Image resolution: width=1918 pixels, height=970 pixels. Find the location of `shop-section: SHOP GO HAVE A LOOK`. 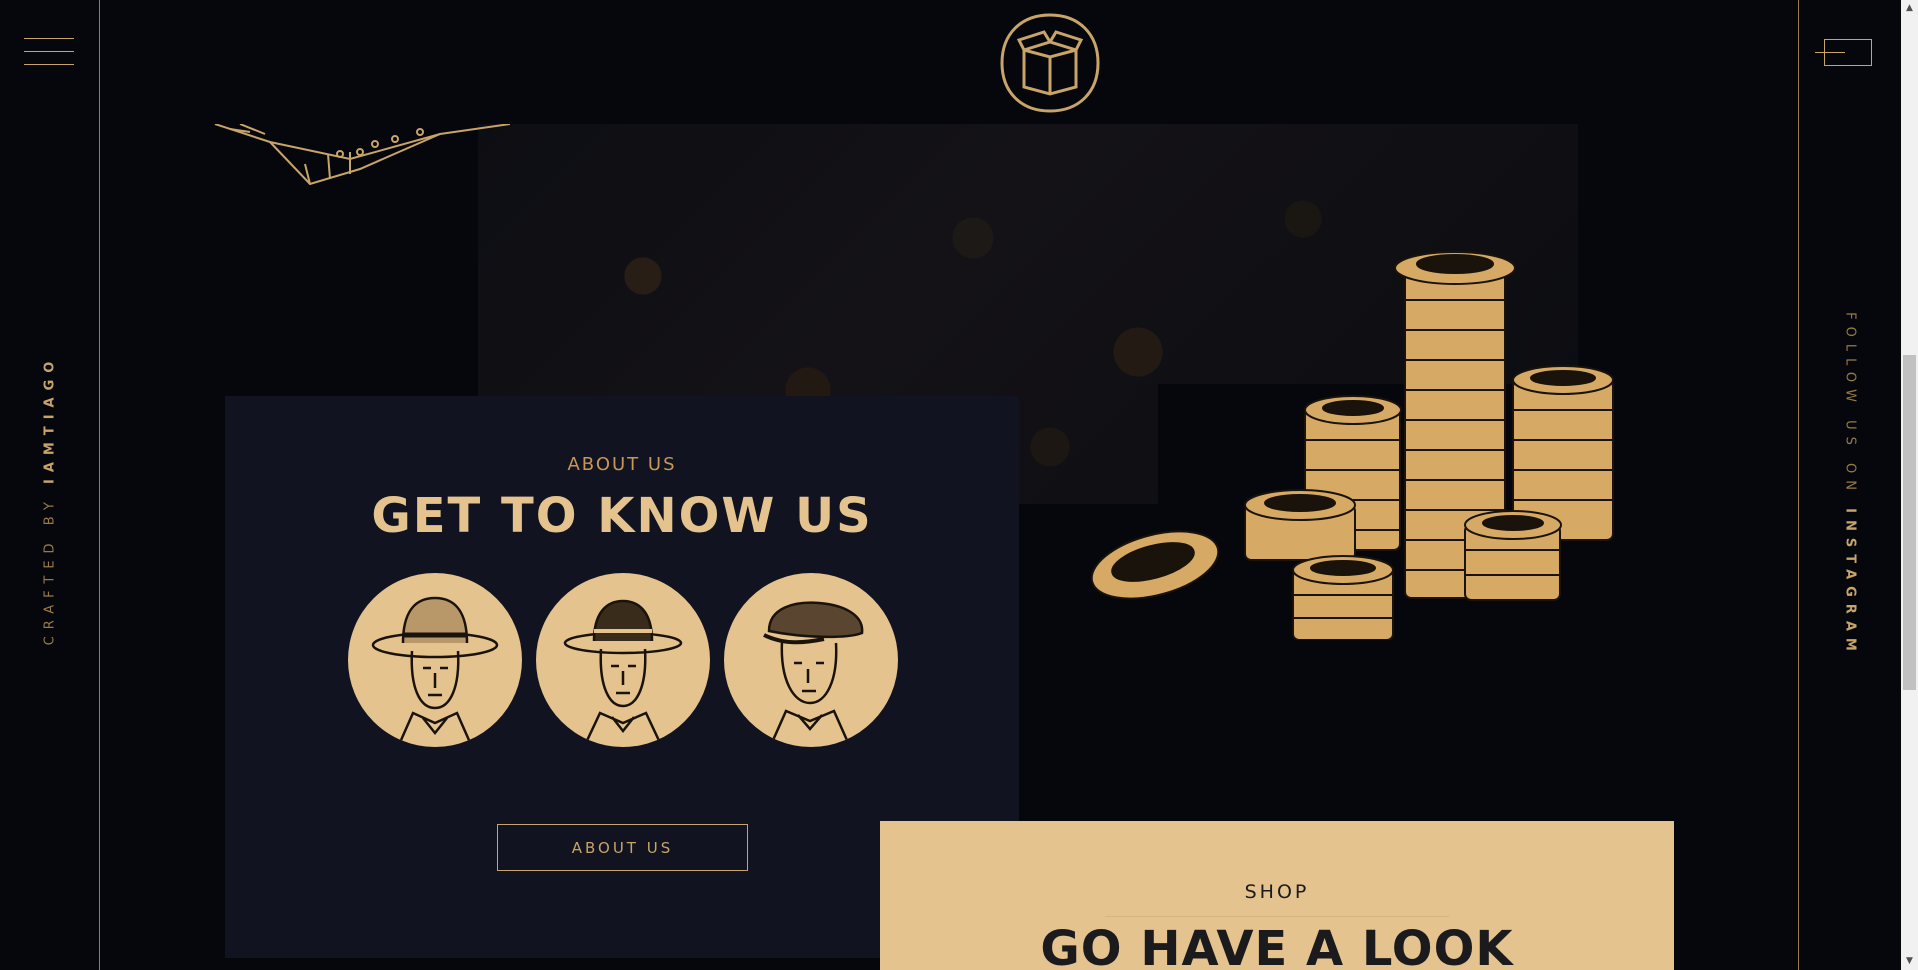

shop-section: SHOP GO HAVE A LOOK is located at coordinates (1277, 895).